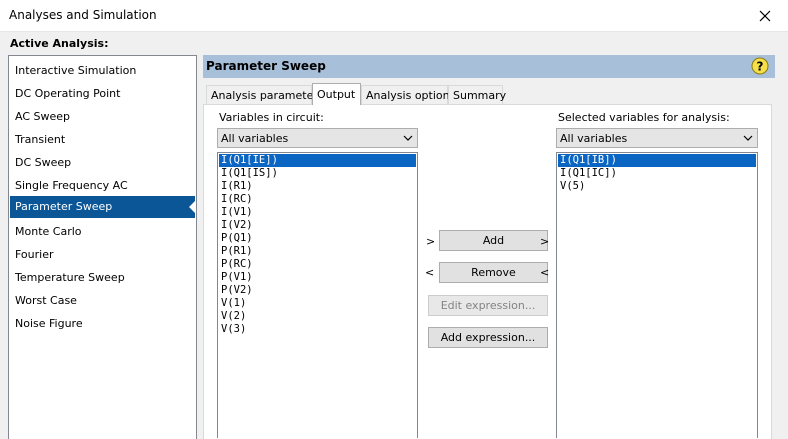  I want to click on variables-in-circuit-label: Variables in circuit:, so click(271, 117).